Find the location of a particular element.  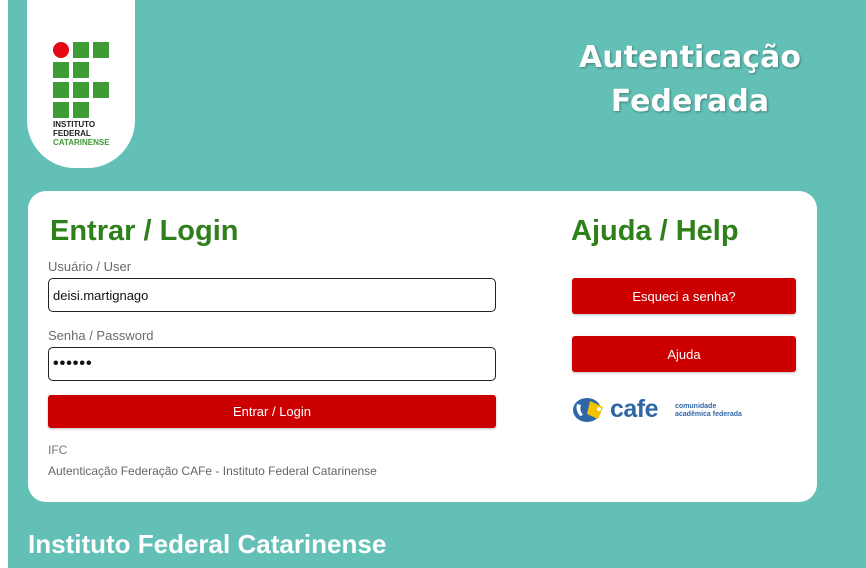

forgot-password-button: Esqueci a senha? is located at coordinates (684, 296).